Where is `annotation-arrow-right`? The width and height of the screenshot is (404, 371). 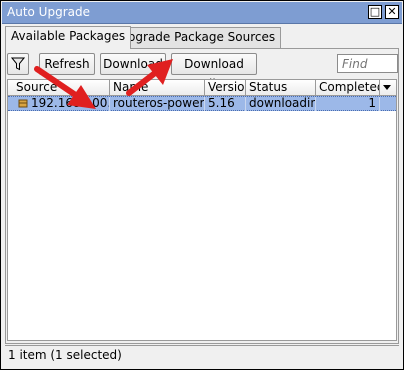
annotation-arrow-right is located at coordinates (149, 77).